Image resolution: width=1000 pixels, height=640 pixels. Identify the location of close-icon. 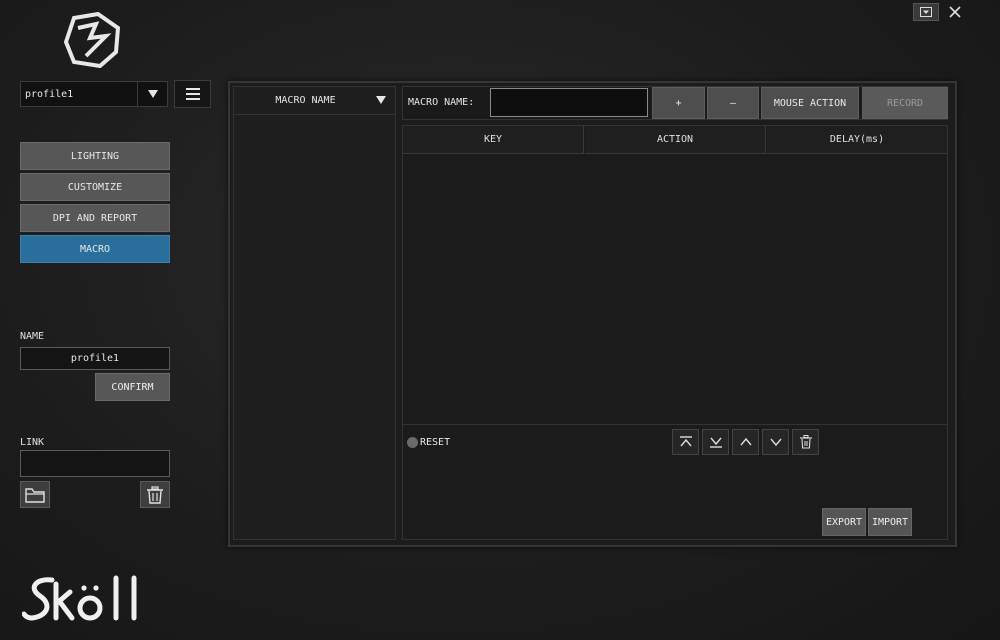
(955, 12).